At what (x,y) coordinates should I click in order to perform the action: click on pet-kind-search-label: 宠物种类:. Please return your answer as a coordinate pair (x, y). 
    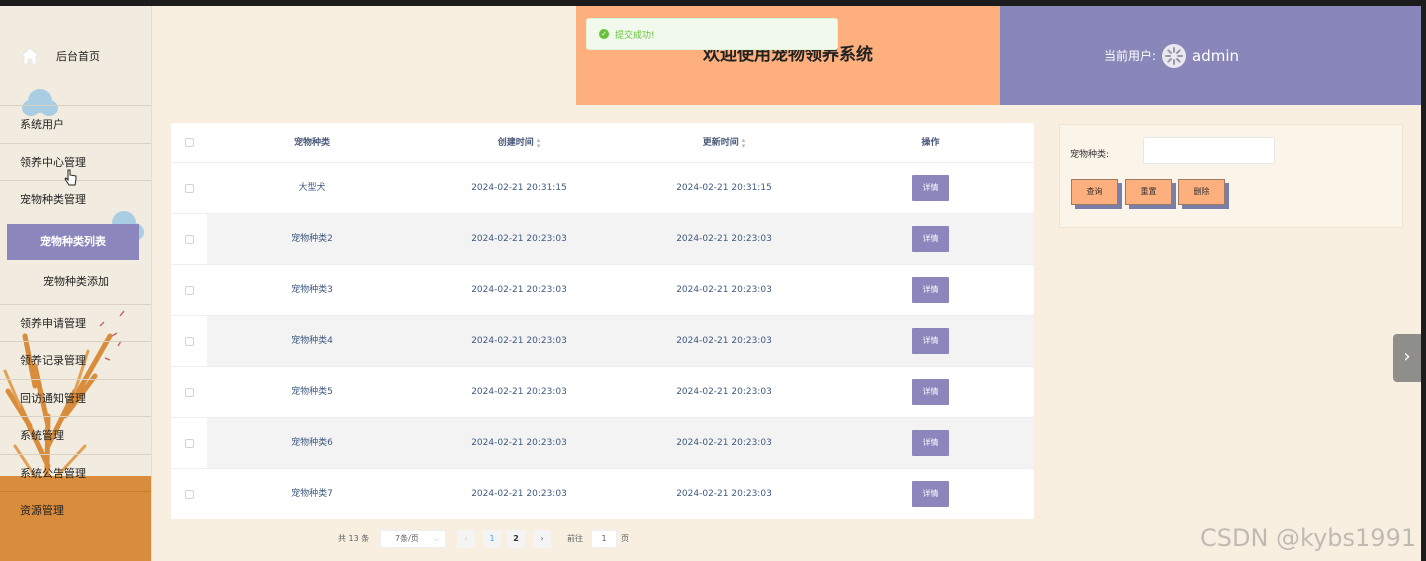
    Looking at the image, I should click on (1090, 155).